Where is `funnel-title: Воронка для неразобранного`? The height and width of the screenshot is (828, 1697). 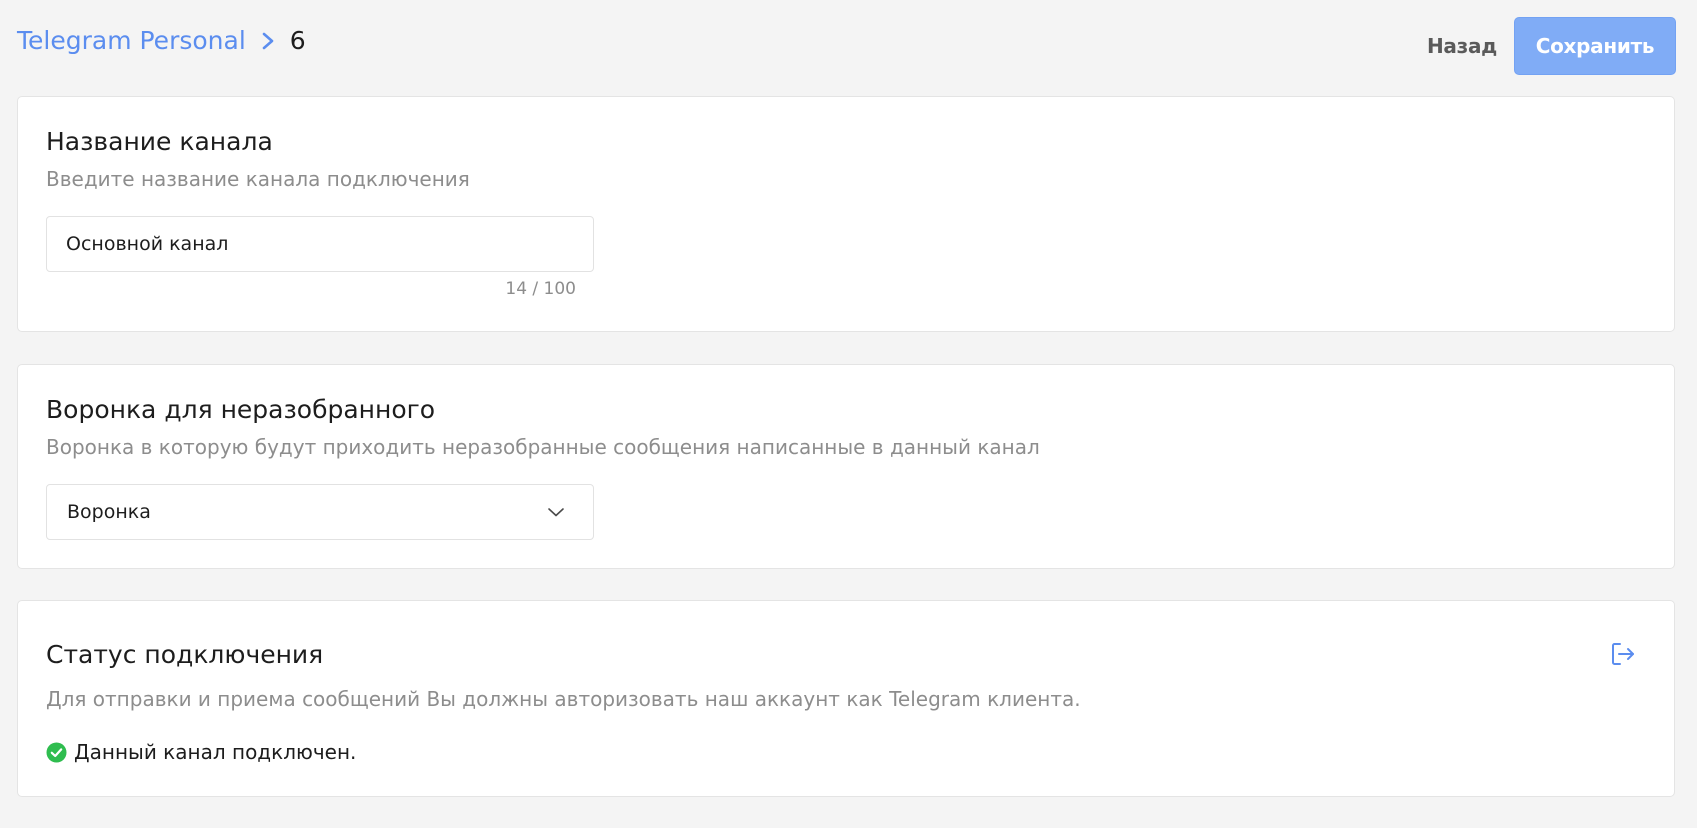
funnel-title: Воронка для неразобранного is located at coordinates (241, 409).